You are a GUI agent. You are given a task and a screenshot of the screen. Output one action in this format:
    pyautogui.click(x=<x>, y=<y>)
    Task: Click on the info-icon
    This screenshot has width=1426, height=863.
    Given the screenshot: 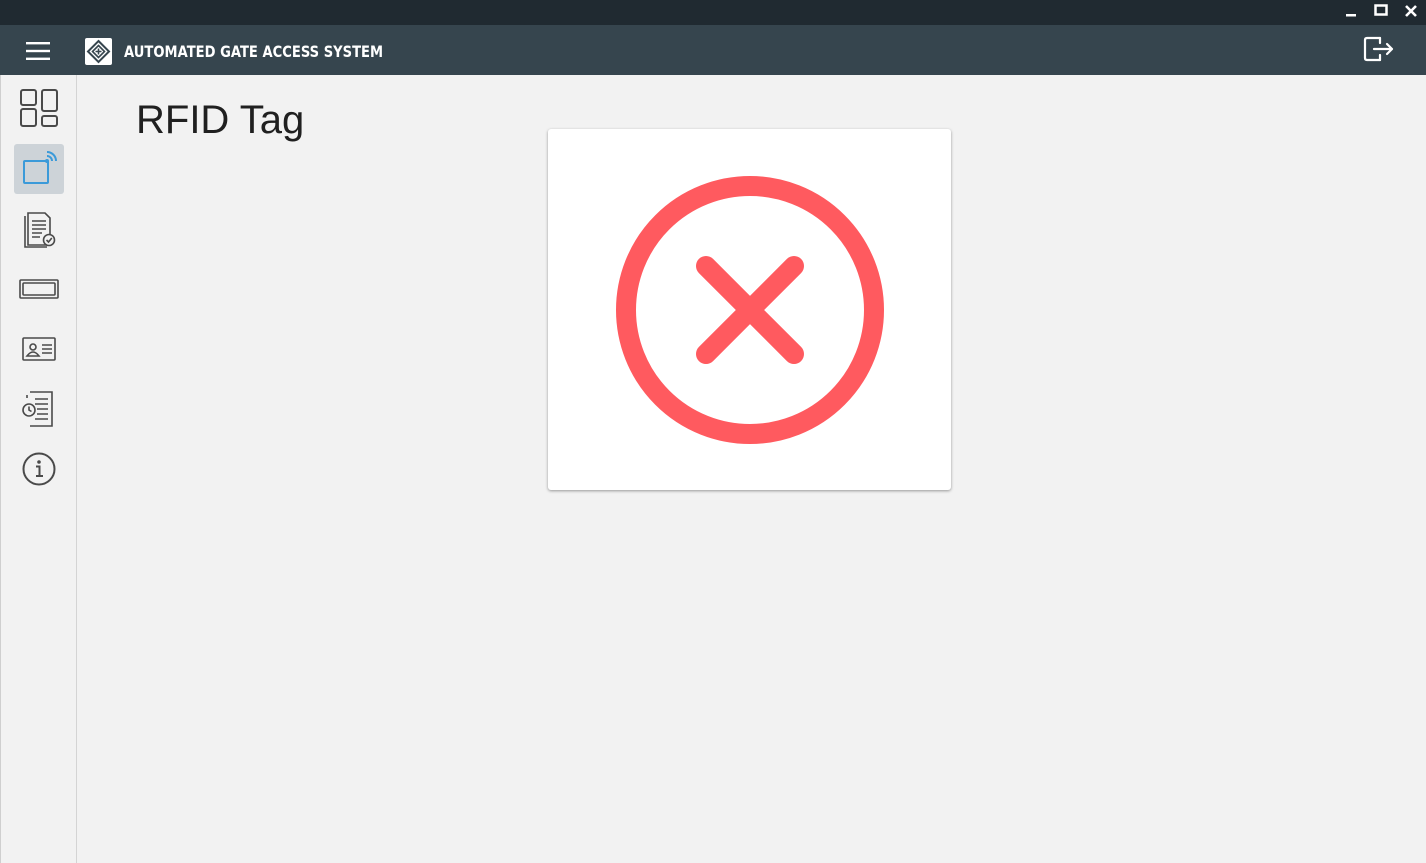 What is the action you would take?
    pyautogui.click(x=39, y=469)
    